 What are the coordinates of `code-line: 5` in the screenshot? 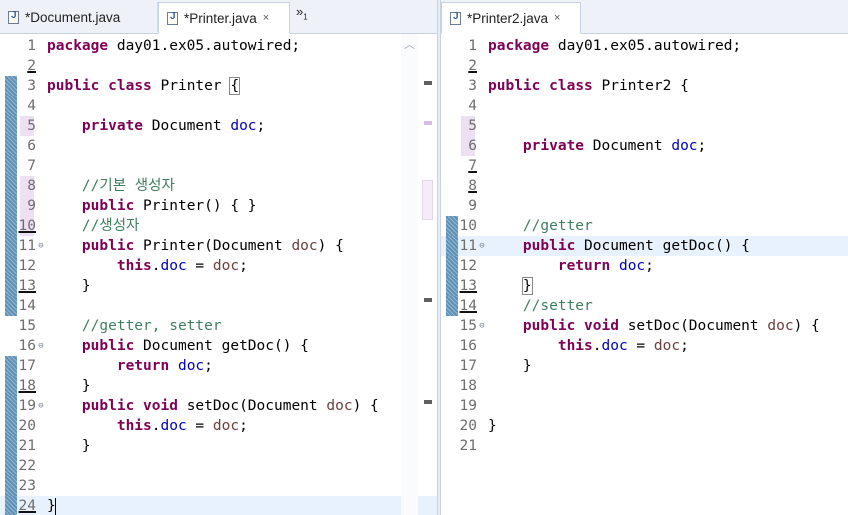 It's located at (644, 126).